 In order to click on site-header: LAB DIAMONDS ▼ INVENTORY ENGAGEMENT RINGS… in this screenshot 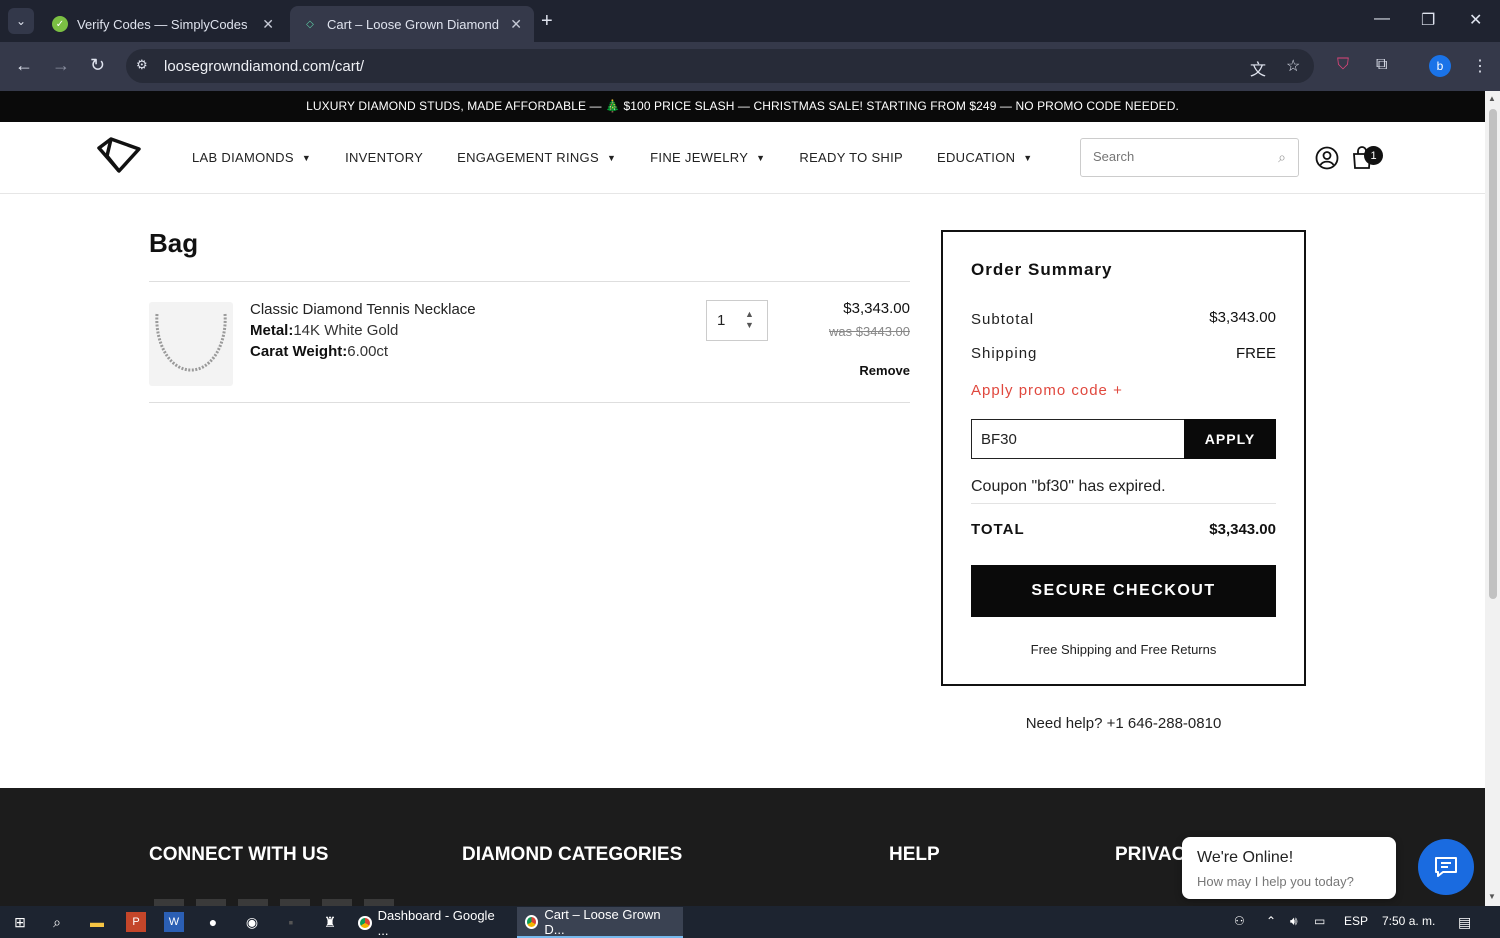, I will do `click(742, 158)`.